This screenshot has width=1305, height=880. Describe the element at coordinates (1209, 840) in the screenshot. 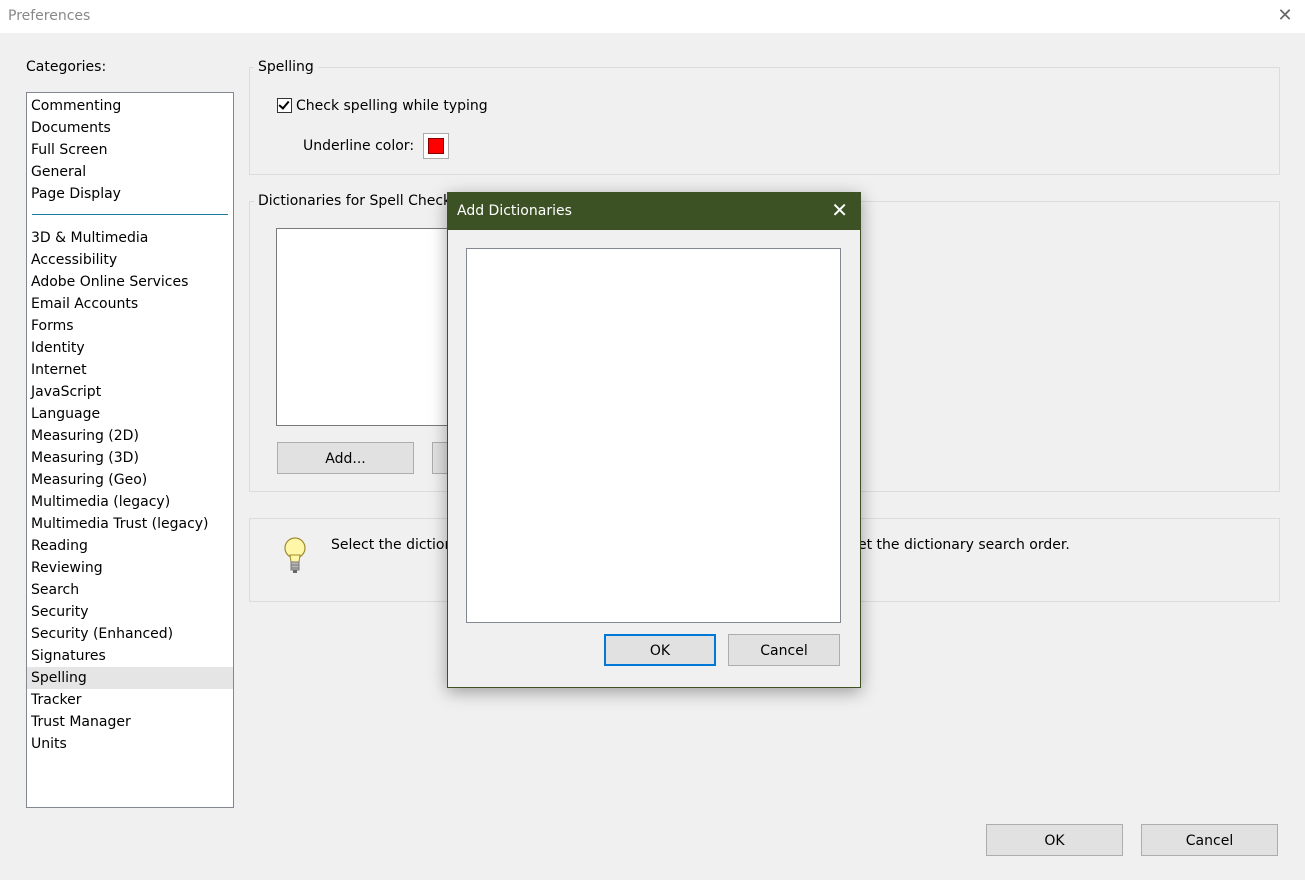

I see `cancel-button: Cancel` at that location.